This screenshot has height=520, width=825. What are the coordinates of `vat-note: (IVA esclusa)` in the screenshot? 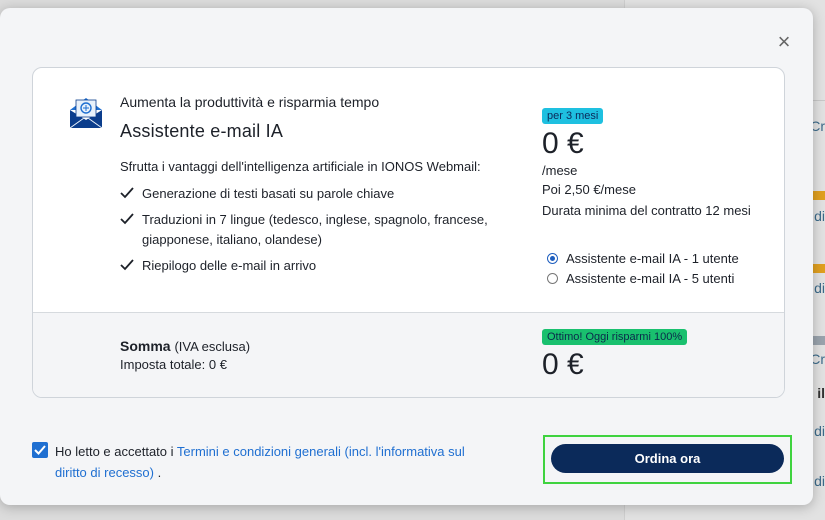 It's located at (212, 346).